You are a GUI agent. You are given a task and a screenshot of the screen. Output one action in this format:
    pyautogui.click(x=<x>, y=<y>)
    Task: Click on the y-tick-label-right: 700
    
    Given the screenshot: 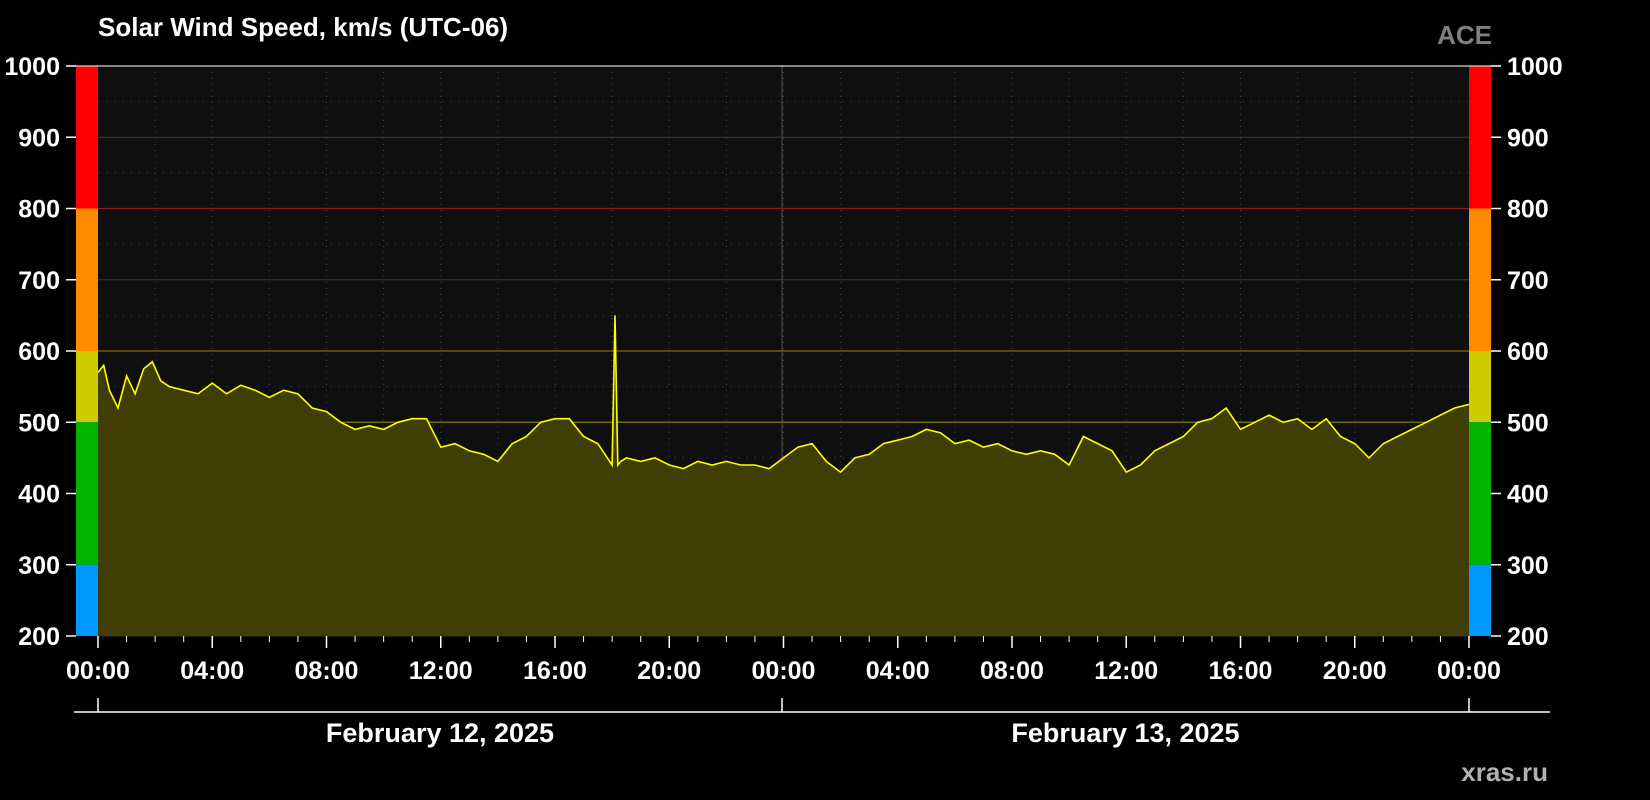 What is the action you would take?
    pyautogui.click(x=1528, y=281)
    